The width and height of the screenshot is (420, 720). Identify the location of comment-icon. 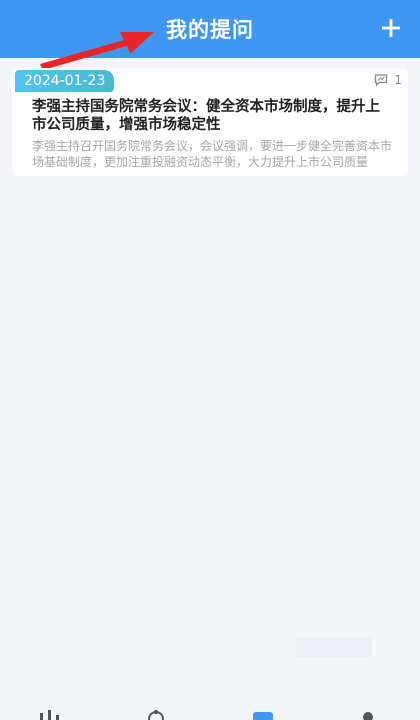
(381, 80).